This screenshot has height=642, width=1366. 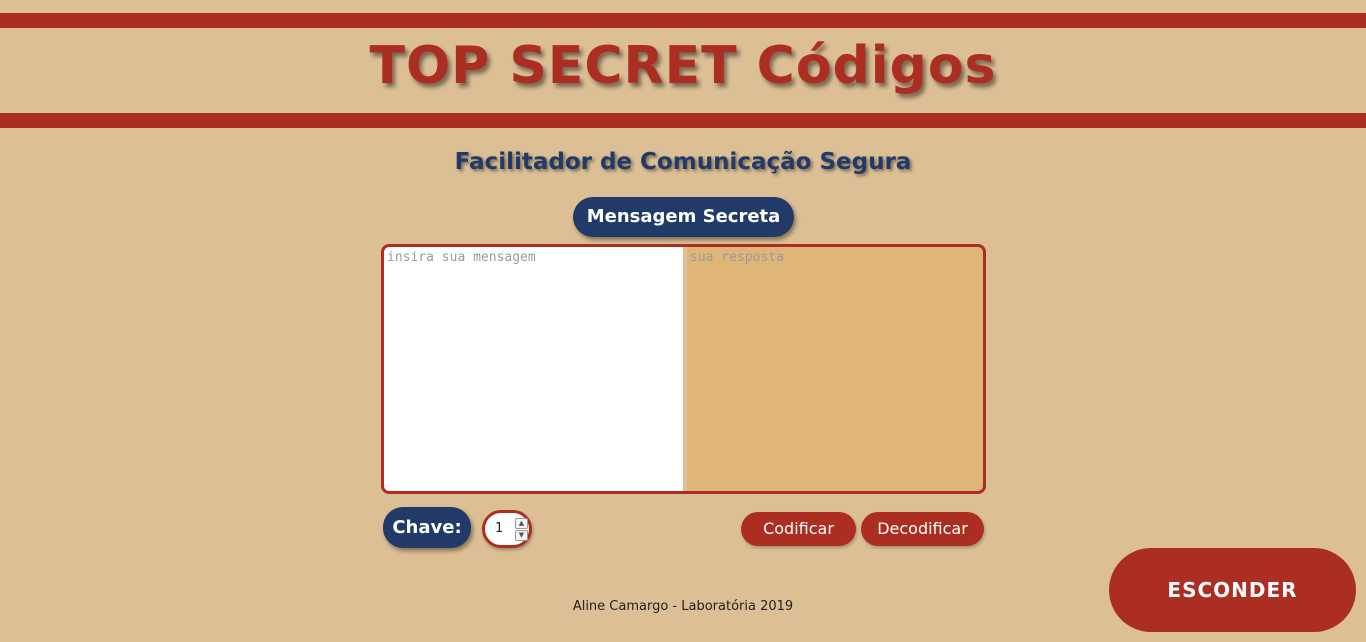 What do you see at coordinates (521, 523) in the screenshot?
I see `chevron-up-icon: ▲` at bounding box center [521, 523].